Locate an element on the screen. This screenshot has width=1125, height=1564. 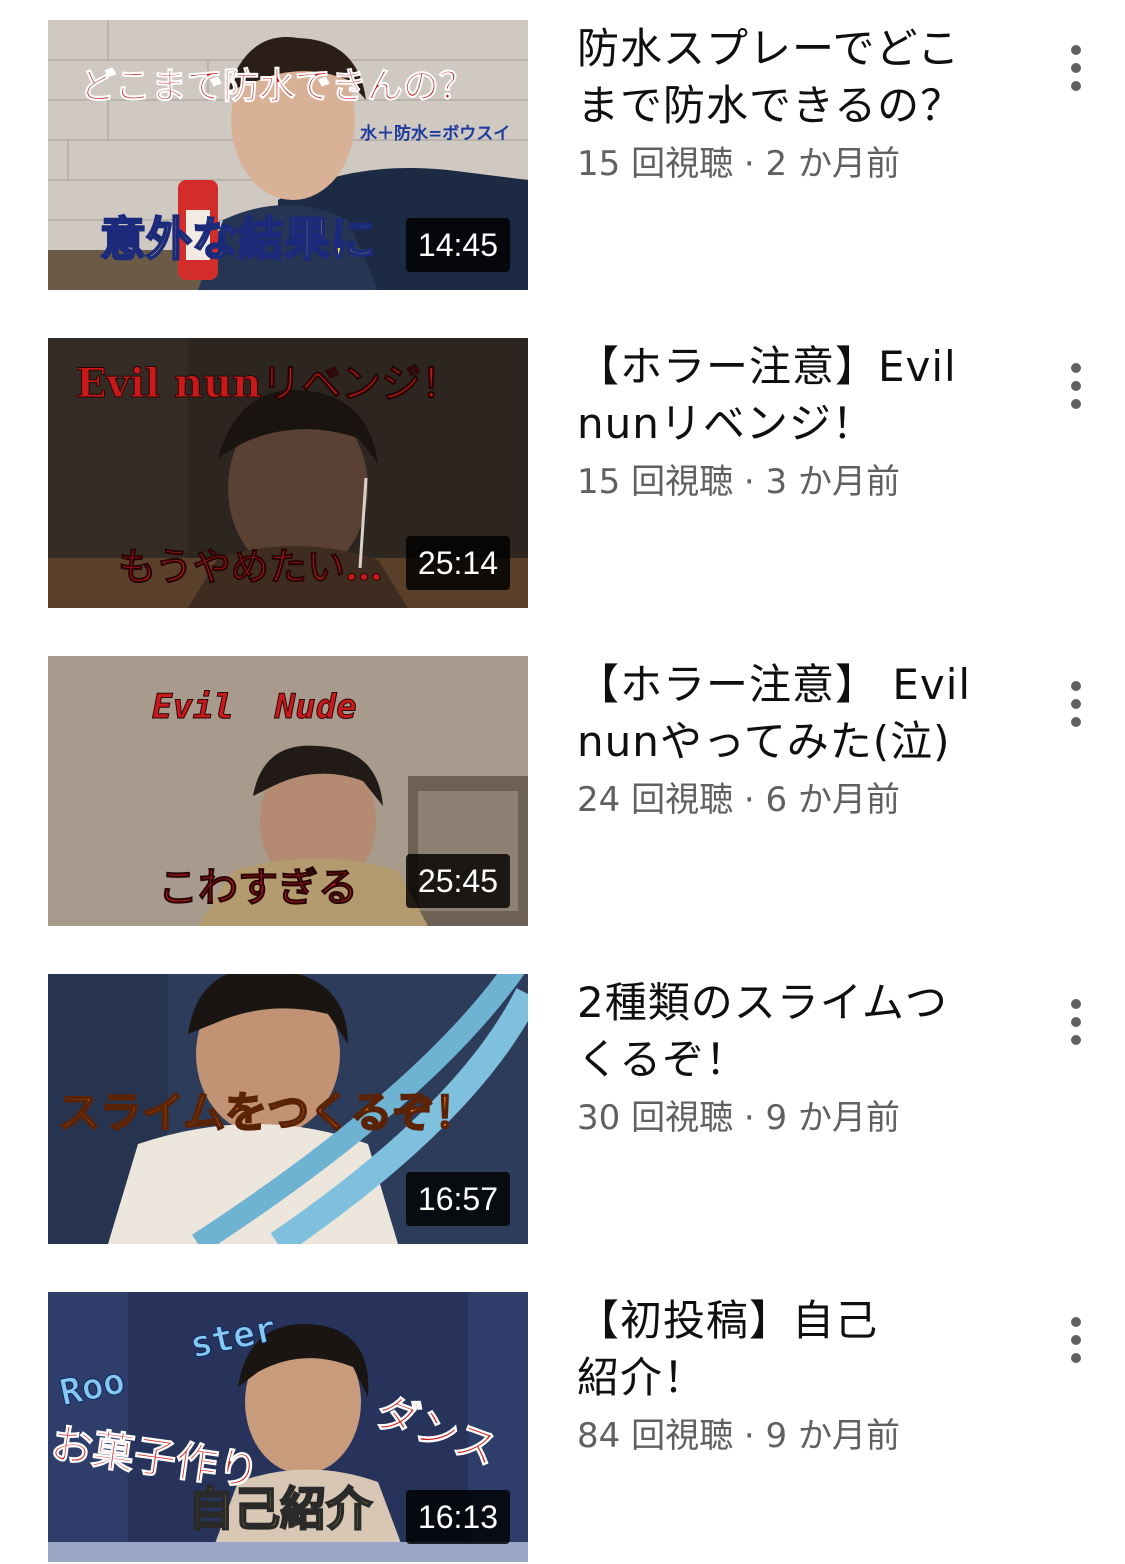
video-title: 2種類のスライムつ くるぞ！ is located at coordinates (797, 1031).